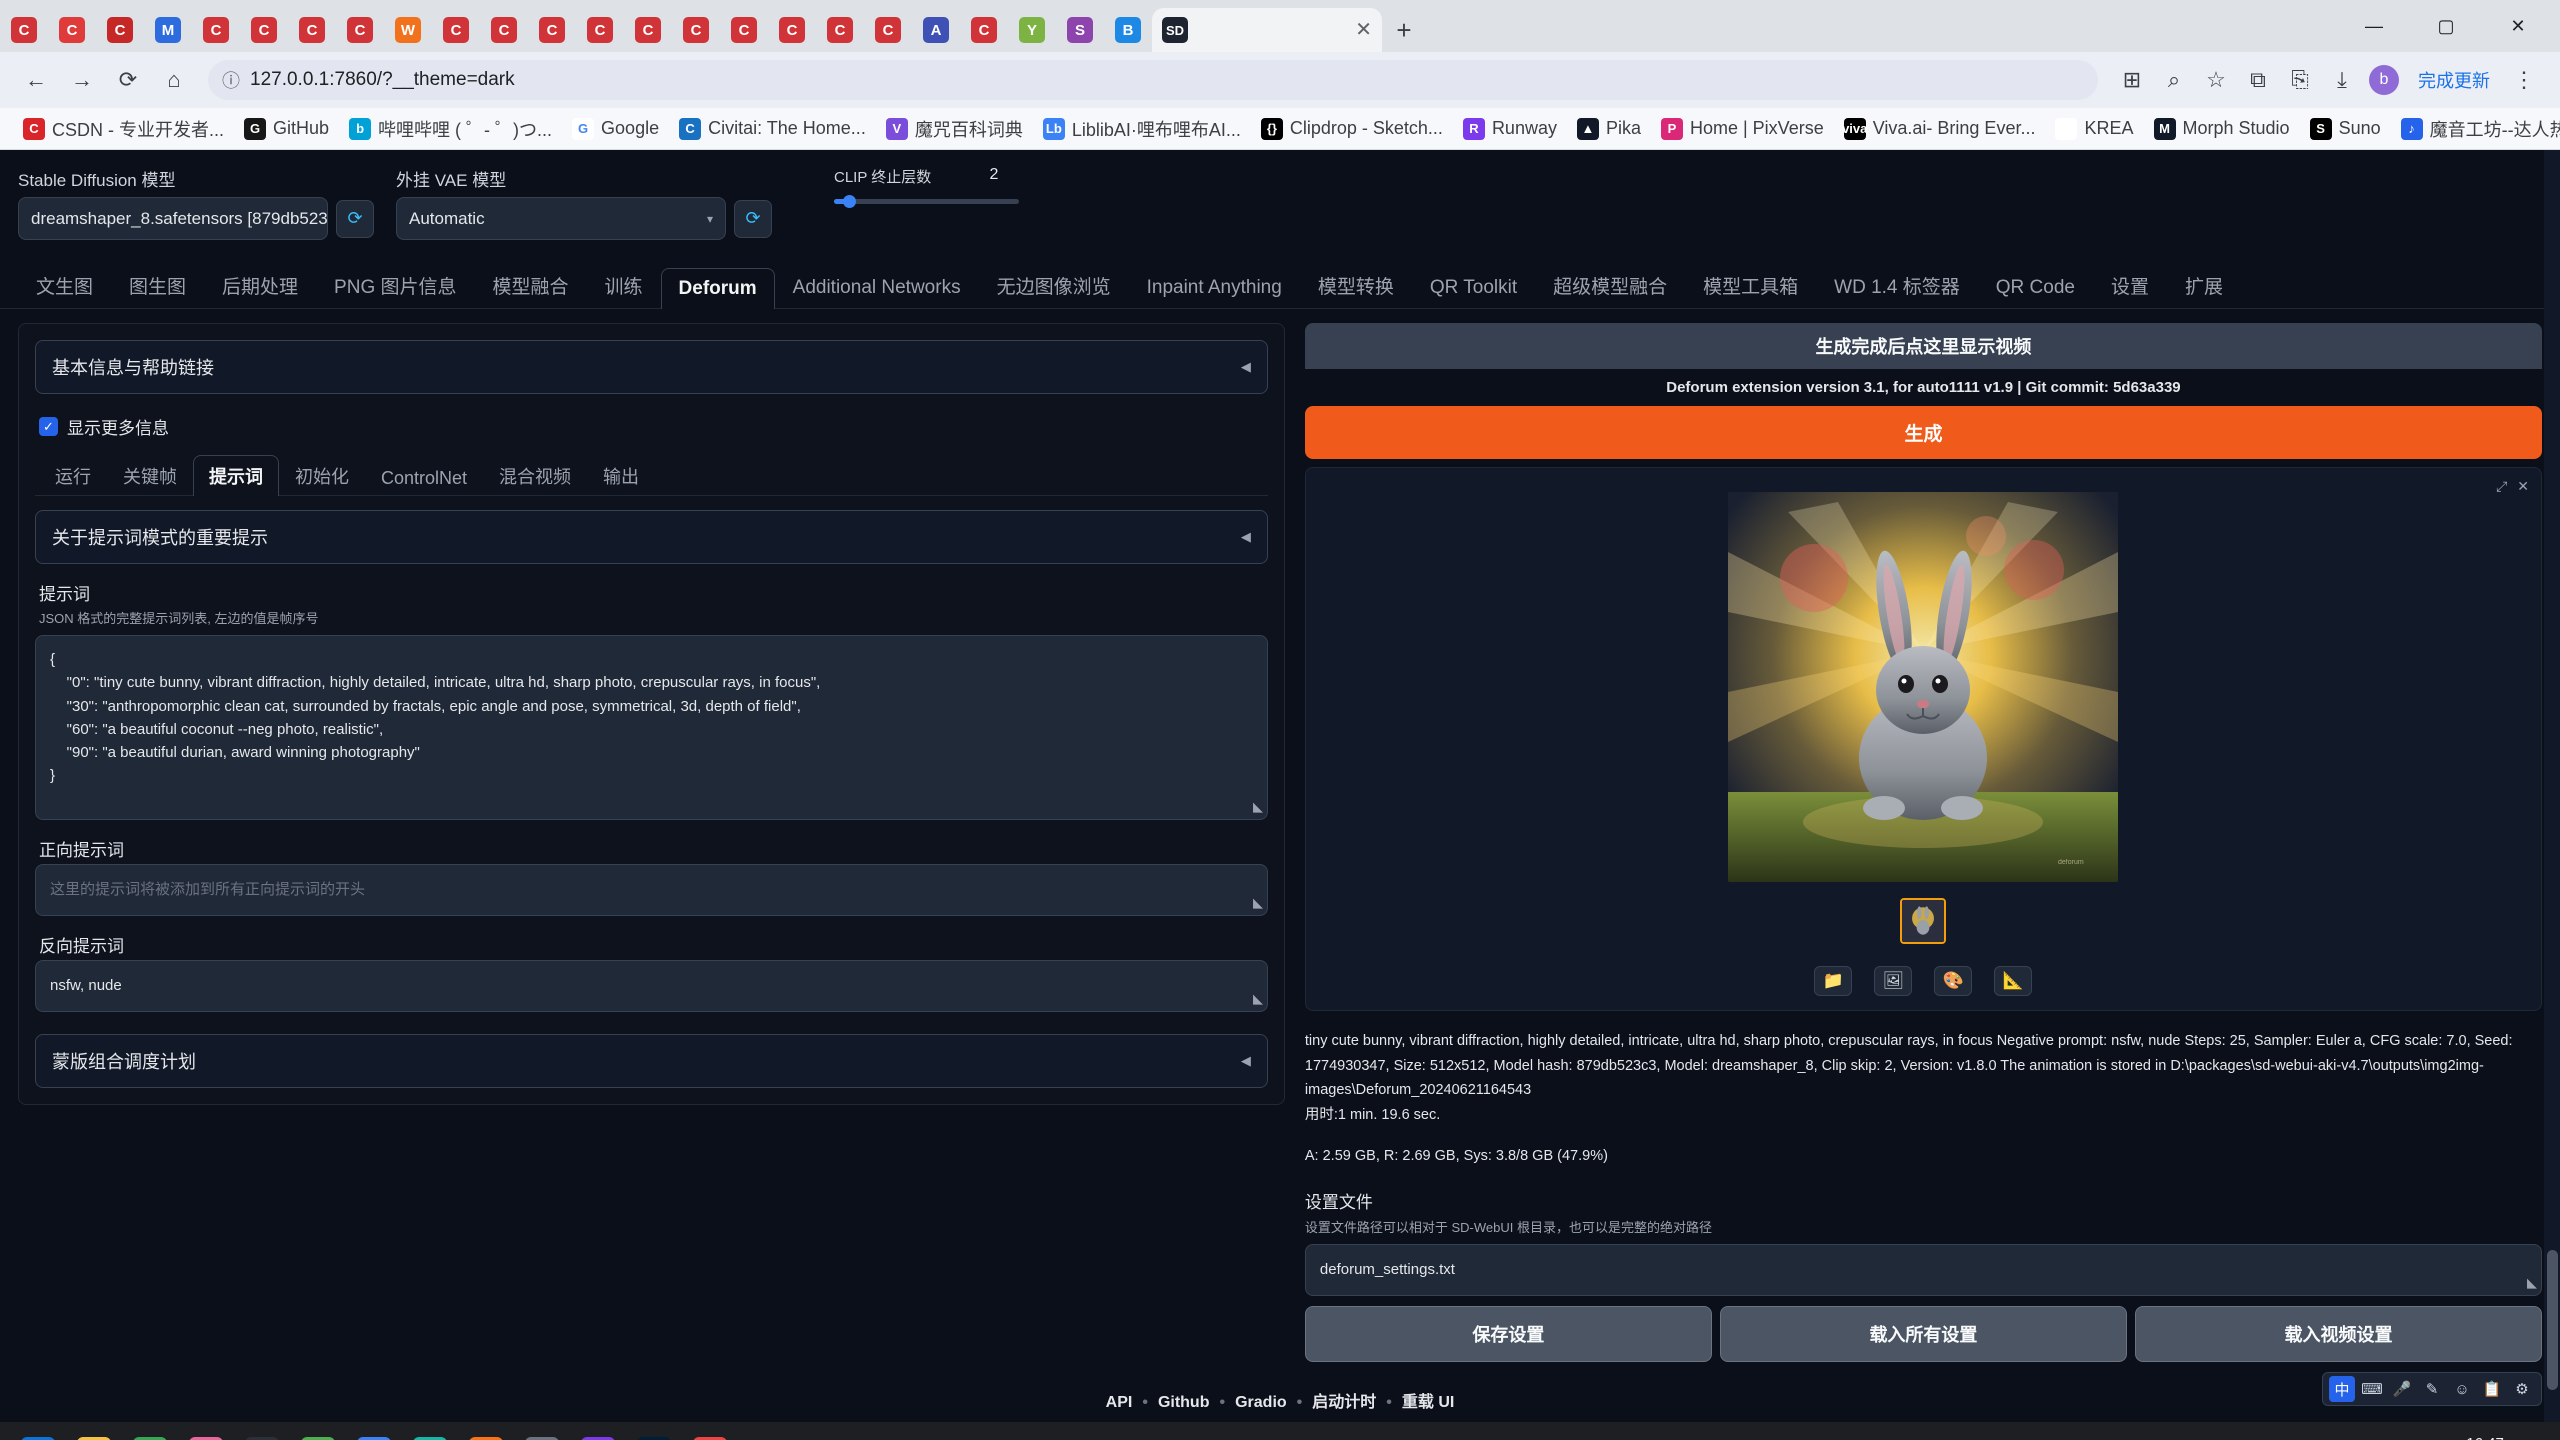 Image resolution: width=2560 pixels, height=1440 pixels. I want to click on maximize-button: ▢, so click(2446, 26).